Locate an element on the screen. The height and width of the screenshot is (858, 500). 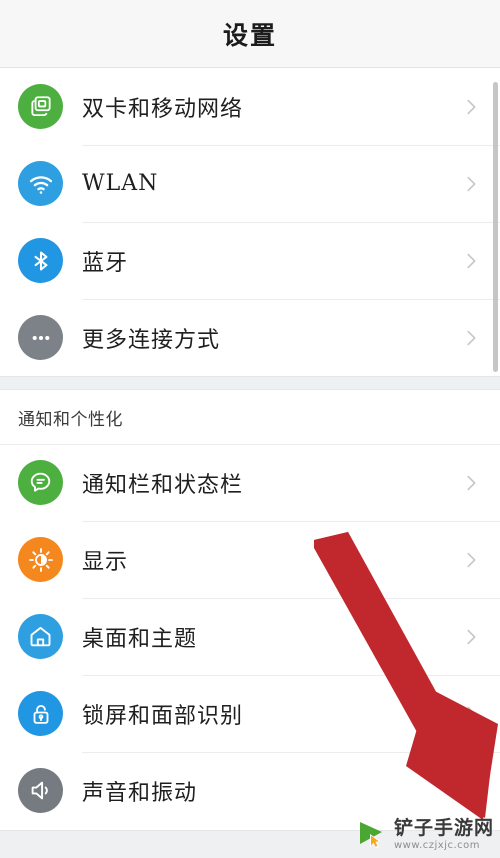
watermark-text: 铲子手游网 www.czjxjc.com is located at coordinates (444, 835).